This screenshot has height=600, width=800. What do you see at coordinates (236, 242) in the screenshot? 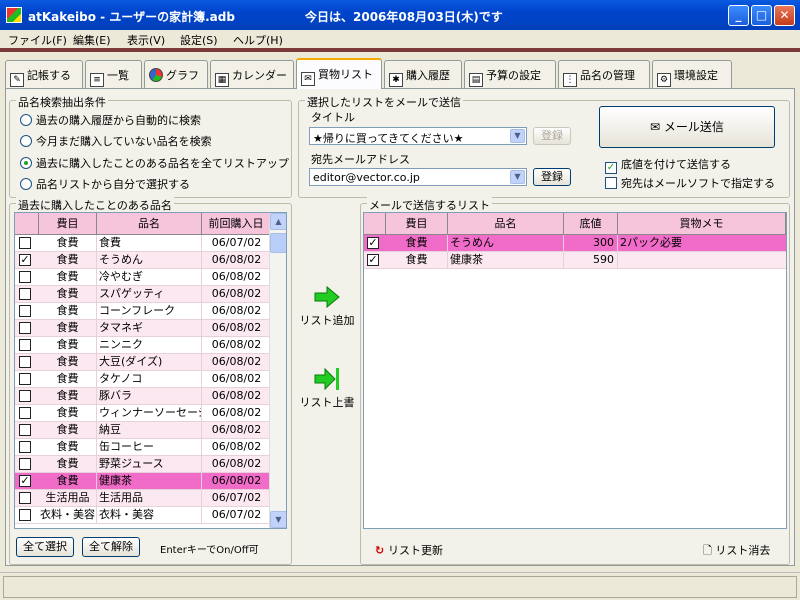
I see `row-last-date: 06/07/02` at bounding box center [236, 242].